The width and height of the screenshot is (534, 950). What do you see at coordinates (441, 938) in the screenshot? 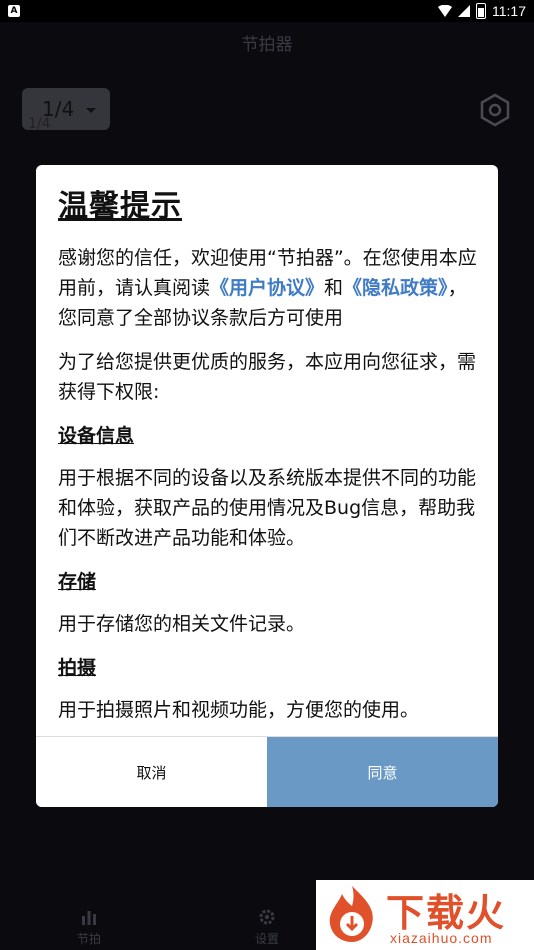
I see `watermark-url: xiazaihuo.com` at bounding box center [441, 938].